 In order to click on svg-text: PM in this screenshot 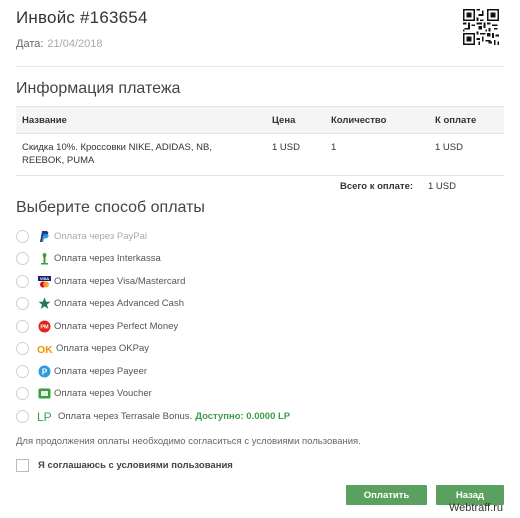, I will do `click(44, 327)`.